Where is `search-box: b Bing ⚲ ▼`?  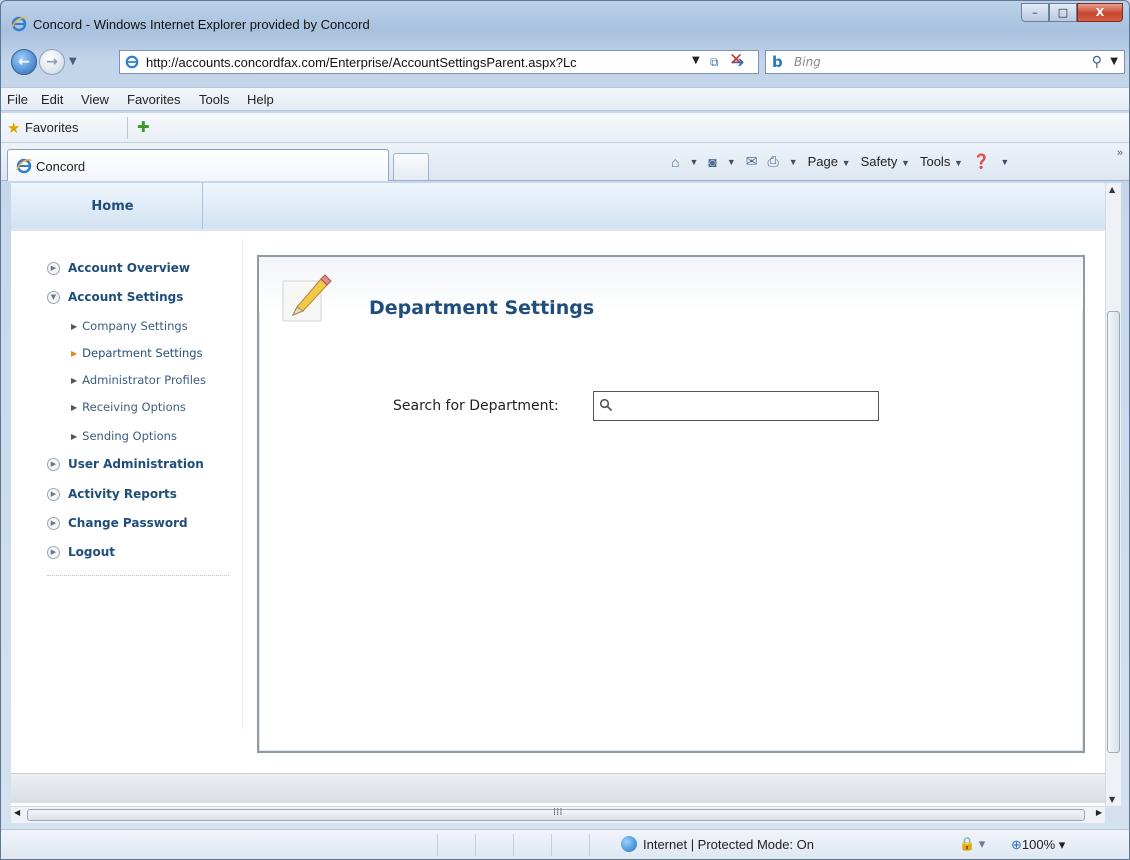 search-box: b Bing ⚲ ▼ is located at coordinates (945, 62).